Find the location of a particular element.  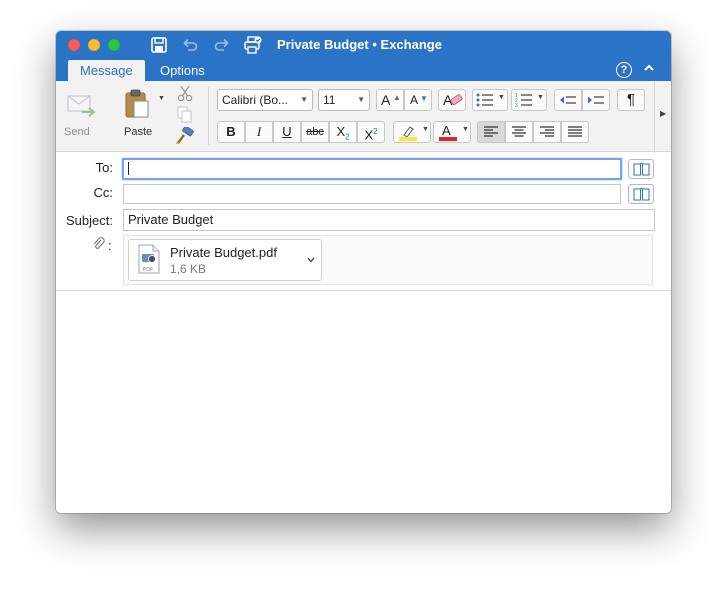

bullets-button: ▼ is located at coordinates (490, 100).